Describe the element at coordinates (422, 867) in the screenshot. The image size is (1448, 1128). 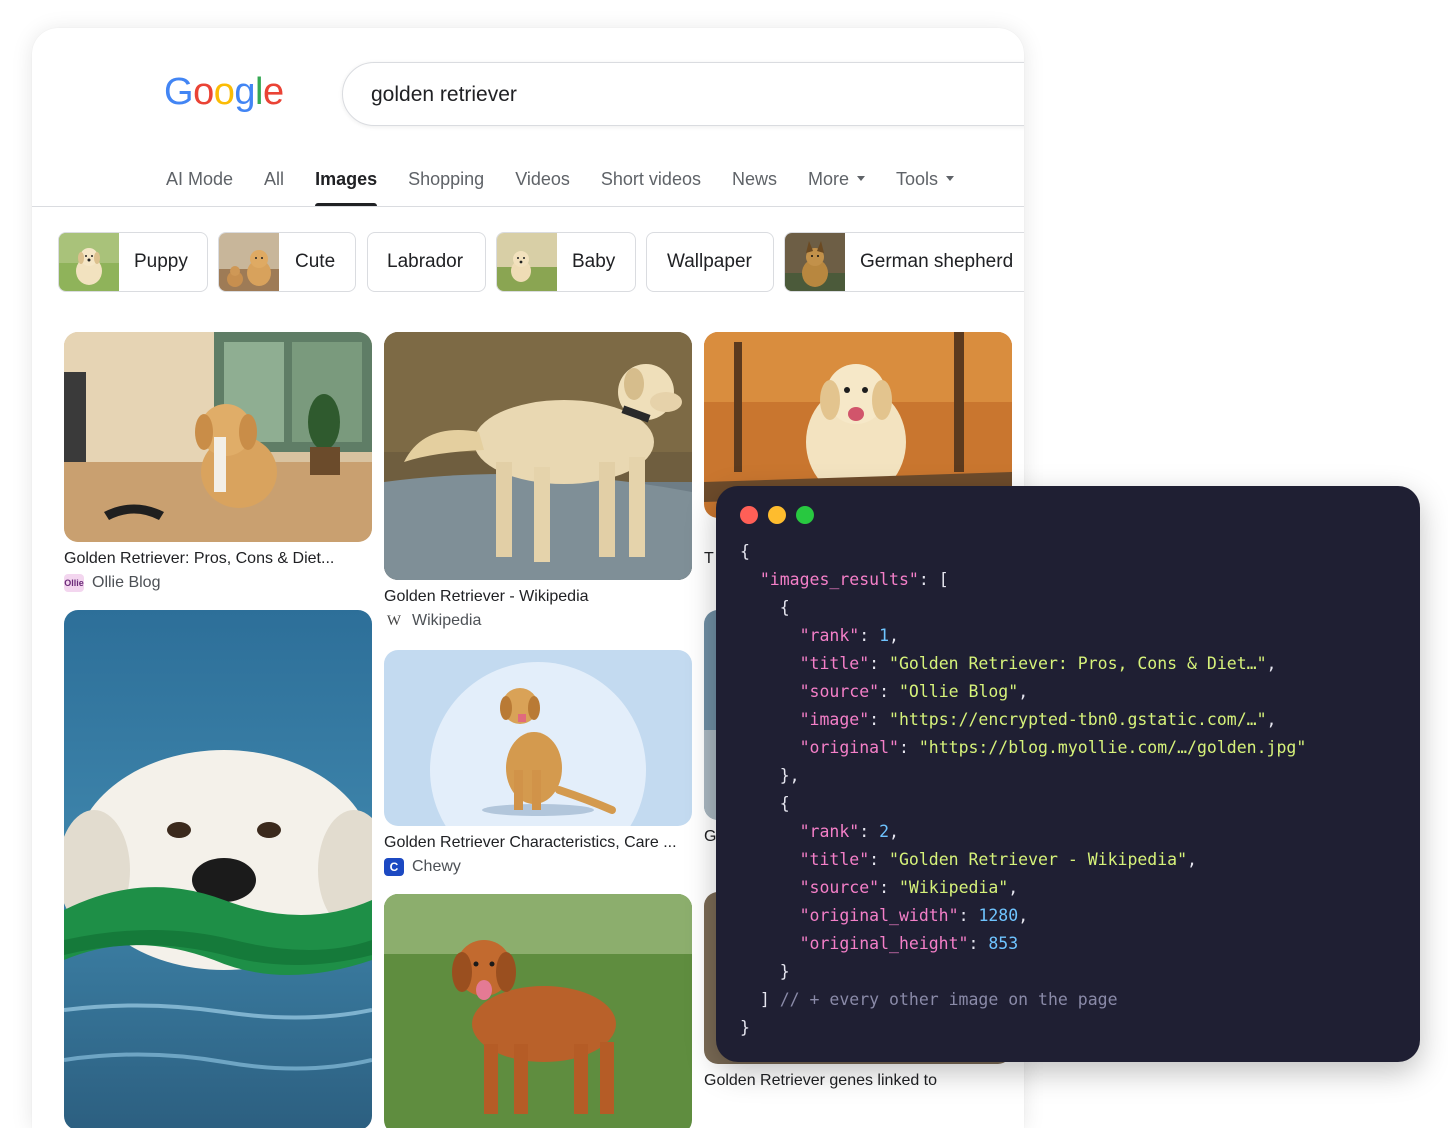
I see `result-source: C Chewy` at that location.